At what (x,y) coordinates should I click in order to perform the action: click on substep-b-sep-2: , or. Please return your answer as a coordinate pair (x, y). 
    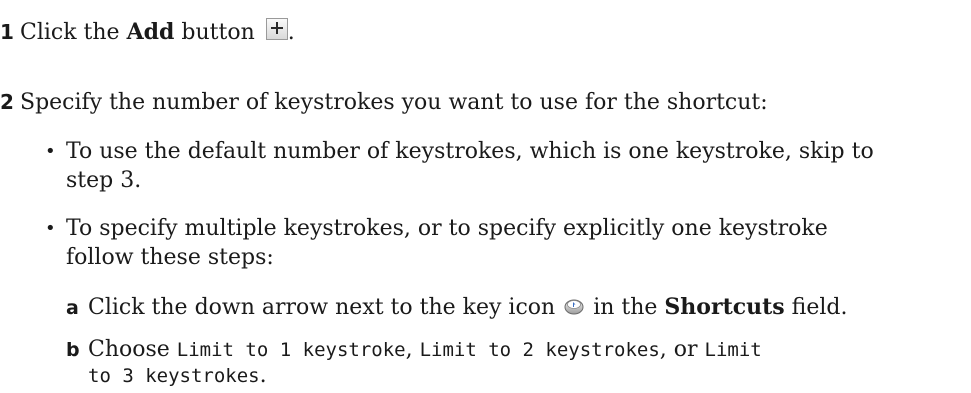
    Looking at the image, I should click on (682, 349).